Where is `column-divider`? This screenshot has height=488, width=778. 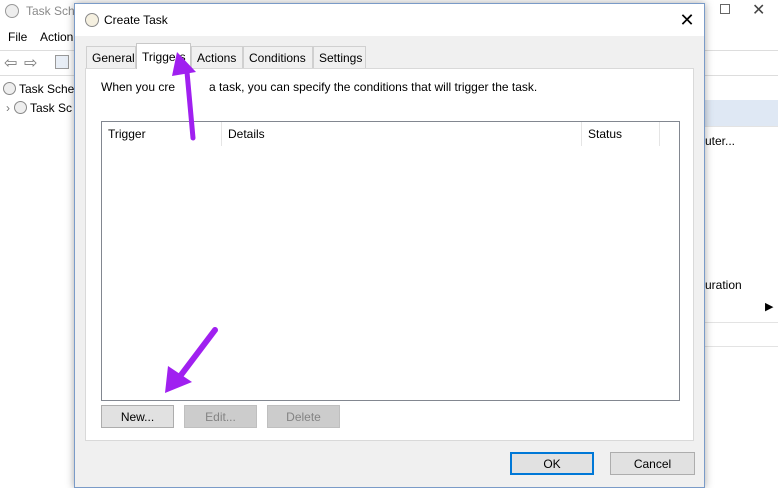
column-divider is located at coordinates (659, 134).